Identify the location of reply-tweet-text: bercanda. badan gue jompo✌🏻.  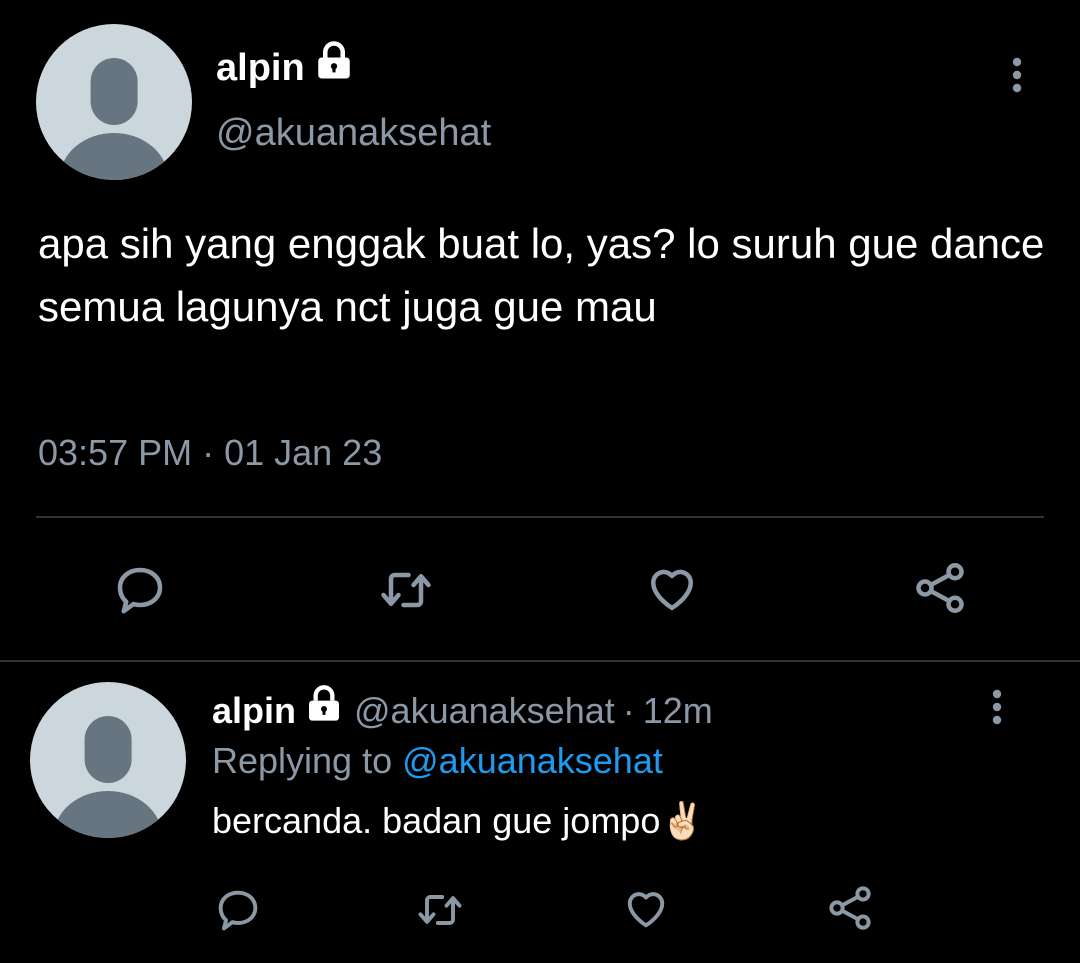
(458, 821).